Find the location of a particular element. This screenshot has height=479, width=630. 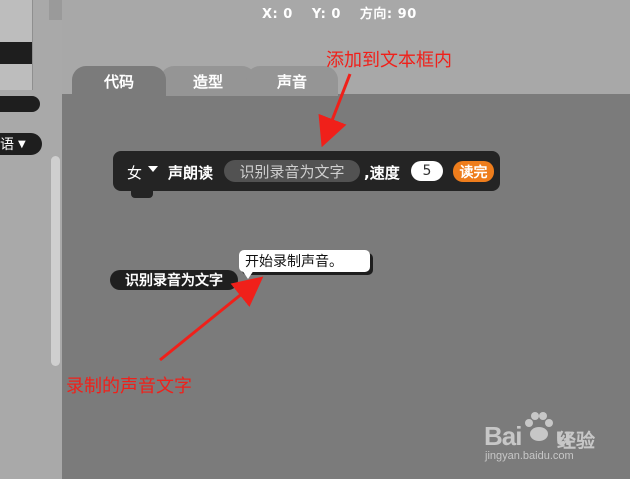

watermark-url: jingyan.baidu.com is located at coordinates (529, 456).